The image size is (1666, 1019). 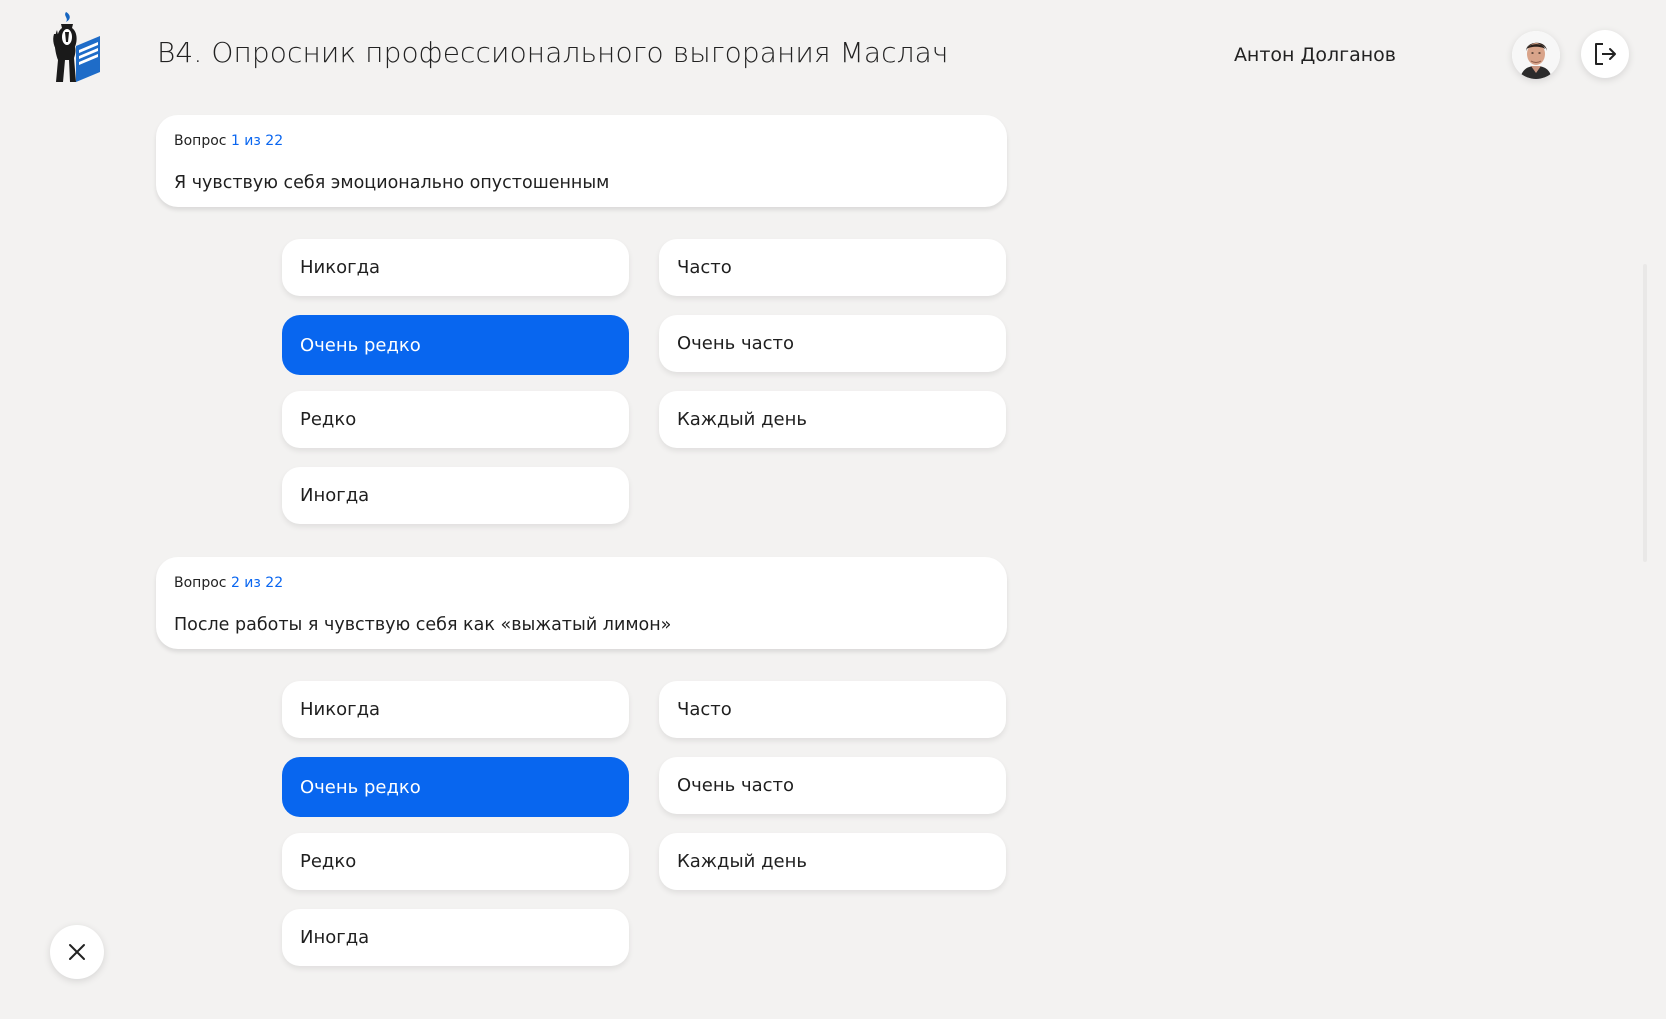 I want to click on question-counter-value: 1 из 22, so click(x=257, y=141).